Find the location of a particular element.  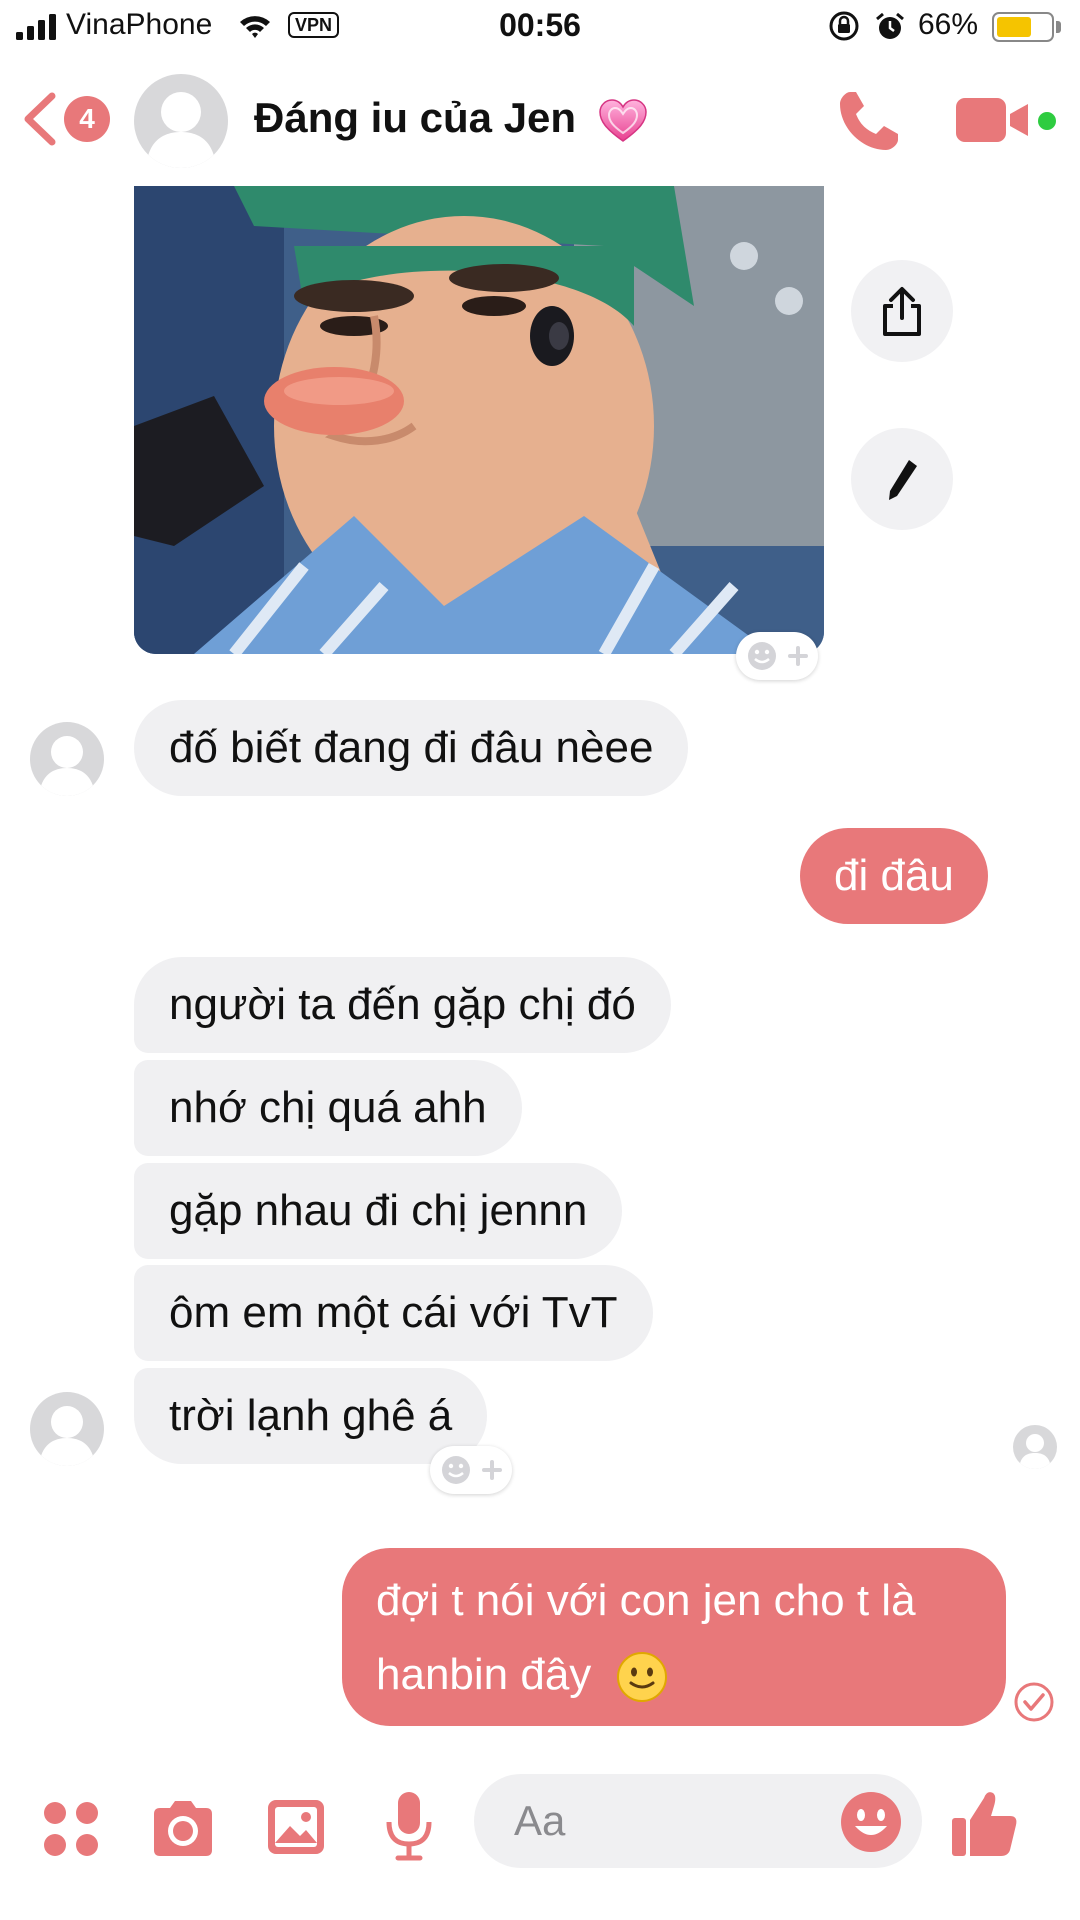

rotation-lock-icon is located at coordinates (844, 26).